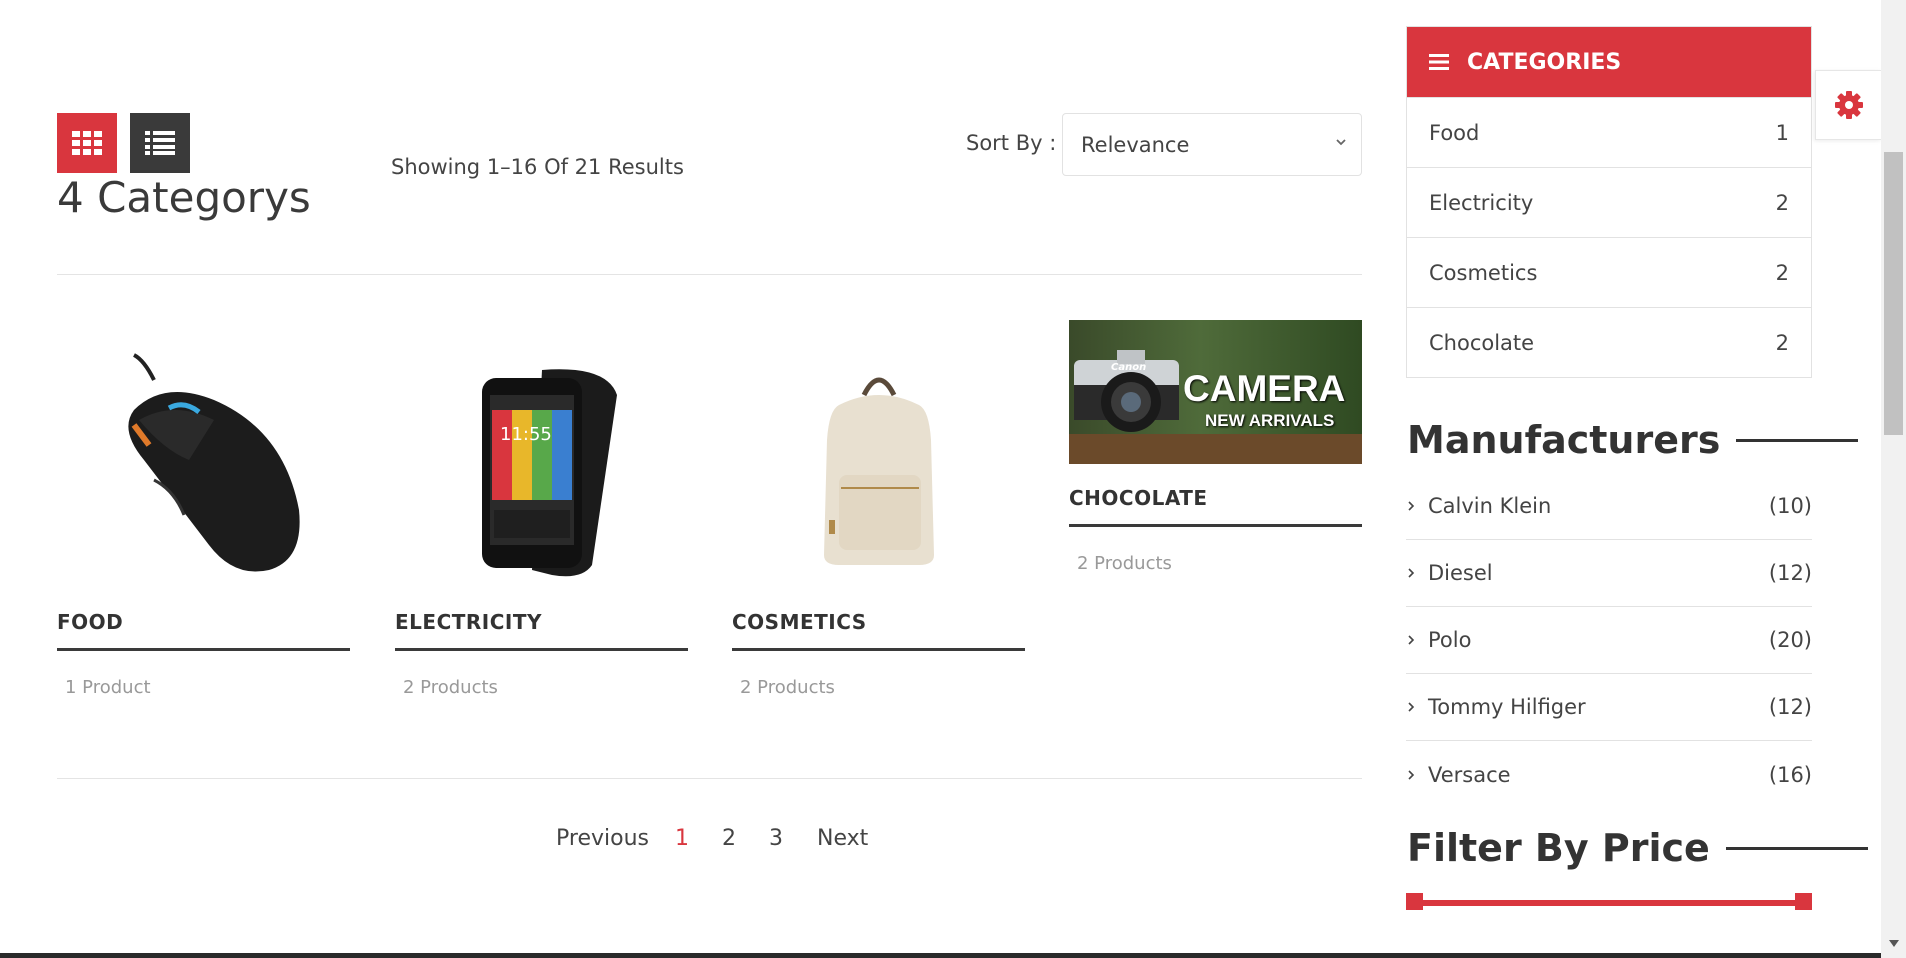 This screenshot has height=958, width=1906. I want to click on manufacturer-label: Versace, so click(1469, 774).